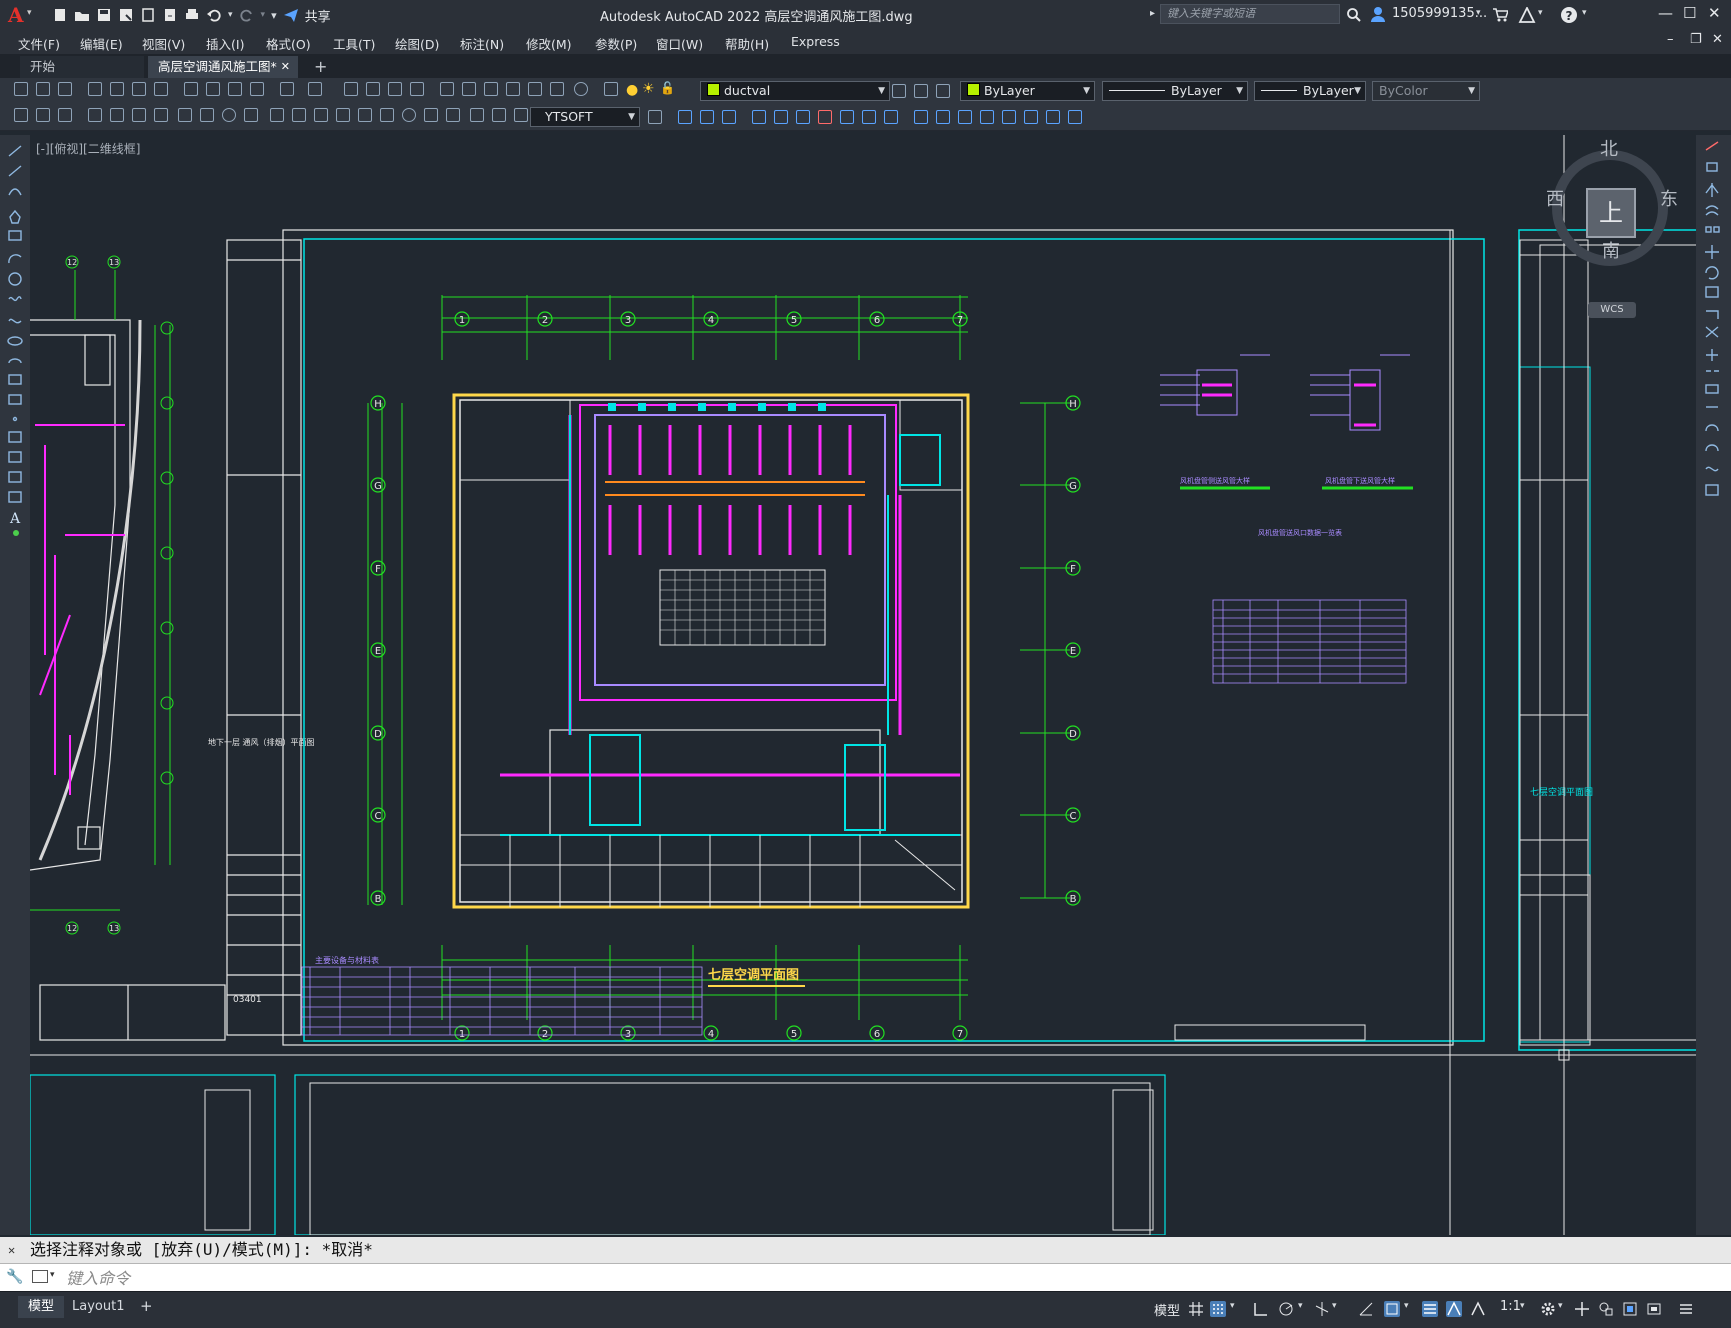 The image size is (1731, 1328). Describe the element at coordinates (235, 89) in the screenshot. I see `paste-icon` at that location.